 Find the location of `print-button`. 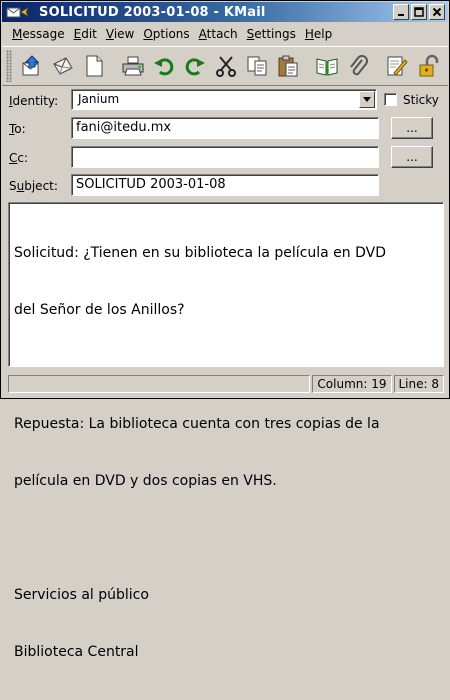

print-button is located at coordinates (132, 66).